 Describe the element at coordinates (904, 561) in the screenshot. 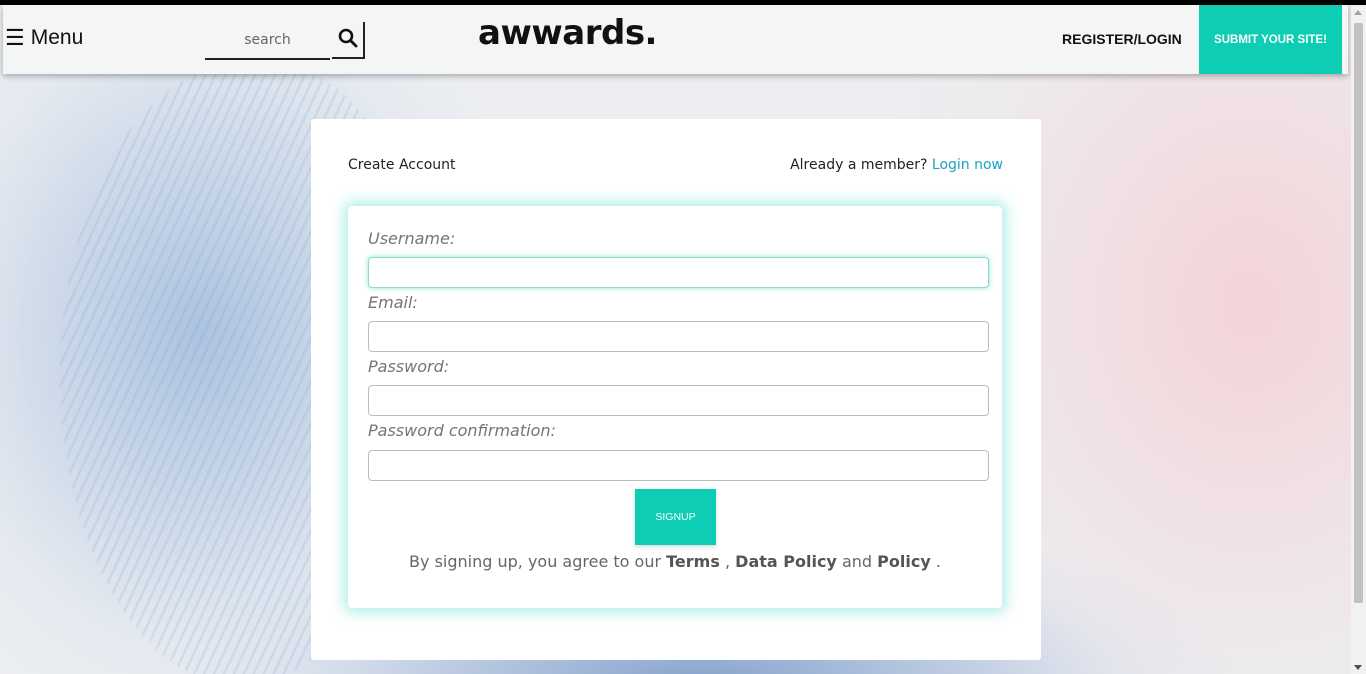

I see `policy-link: Policy` at that location.